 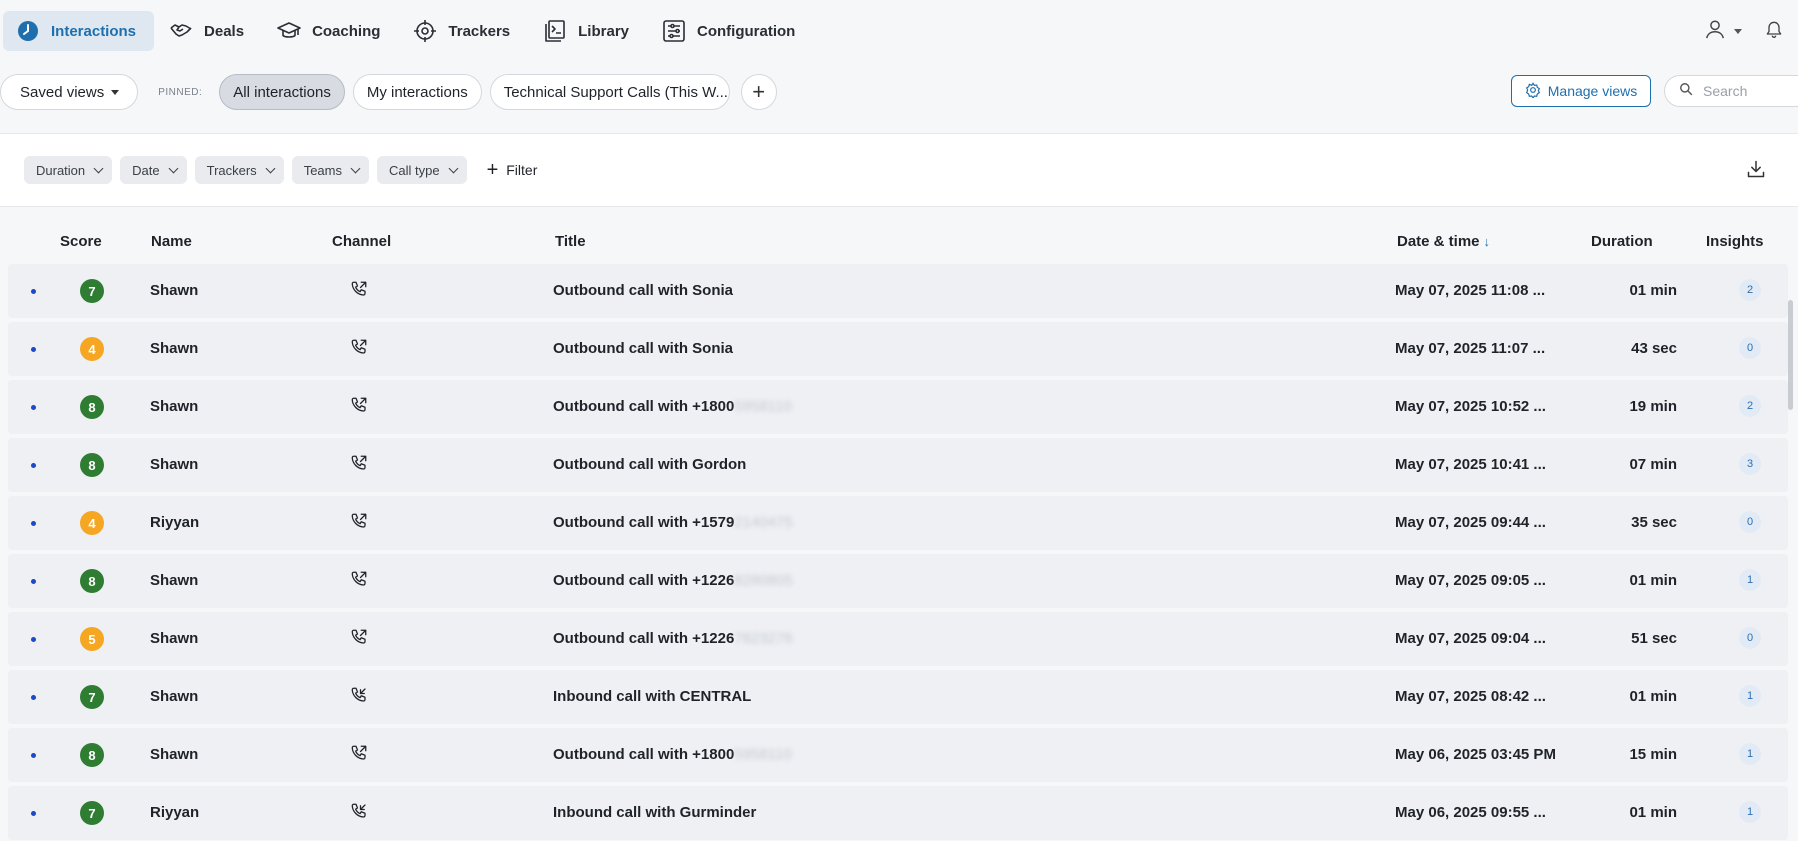 I want to click on call-title: Outbound call with +12267823276, so click(x=673, y=638).